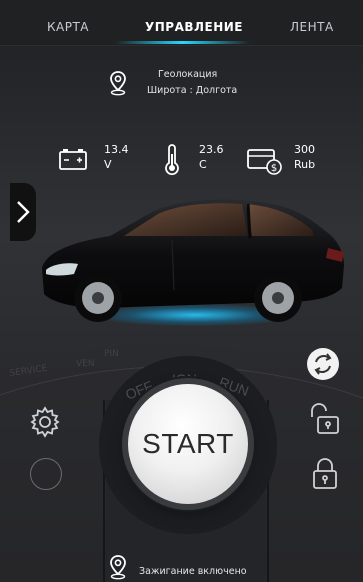 This screenshot has width=363, height=582. What do you see at coordinates (182, 42) in the screenshot?
I see `active-tab-indicator` at bounding box center [182, 42].